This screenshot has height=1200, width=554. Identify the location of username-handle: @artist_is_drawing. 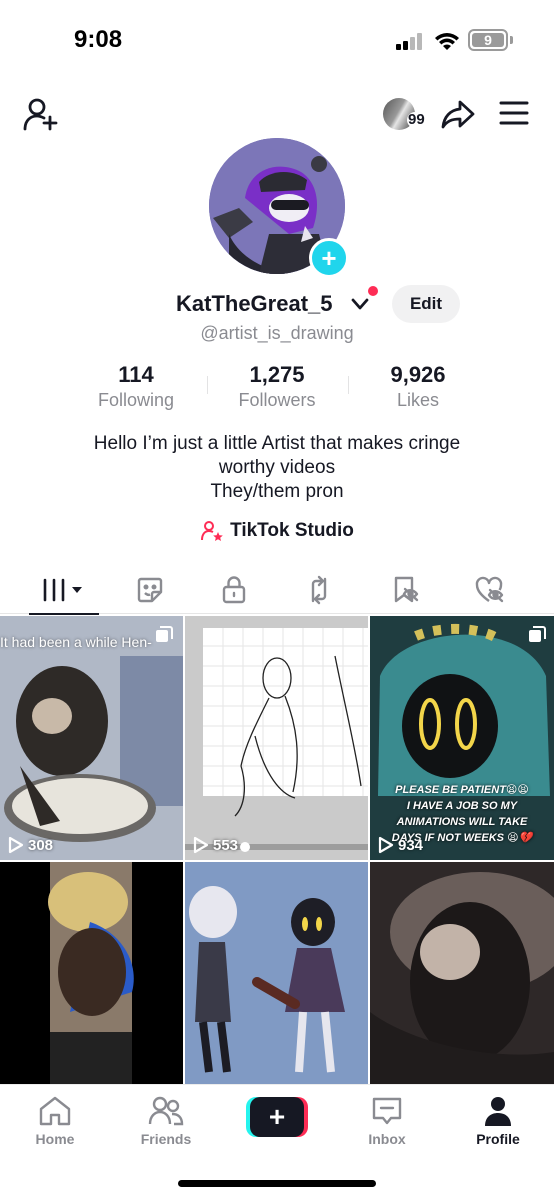
(277, 333).